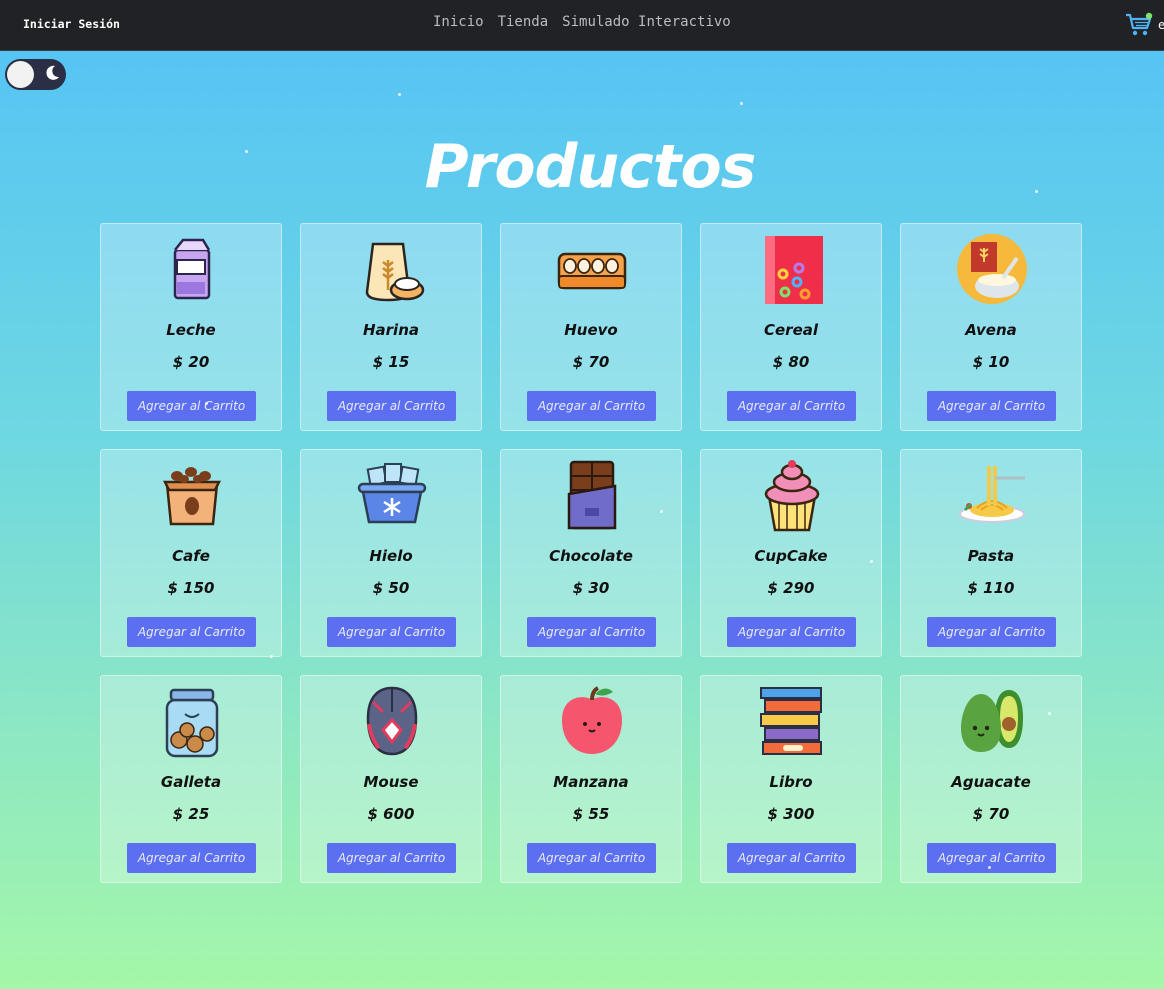 The image size is (1164, 989). I want to click on milk-carton-icon, so click(192, 269).